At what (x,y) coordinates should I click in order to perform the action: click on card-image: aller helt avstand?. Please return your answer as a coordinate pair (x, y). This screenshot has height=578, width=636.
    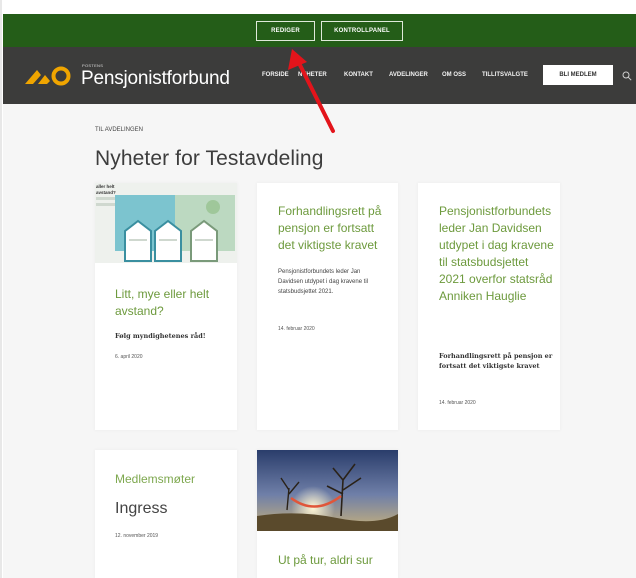
    Looking at the image, I should click on (166, 223).